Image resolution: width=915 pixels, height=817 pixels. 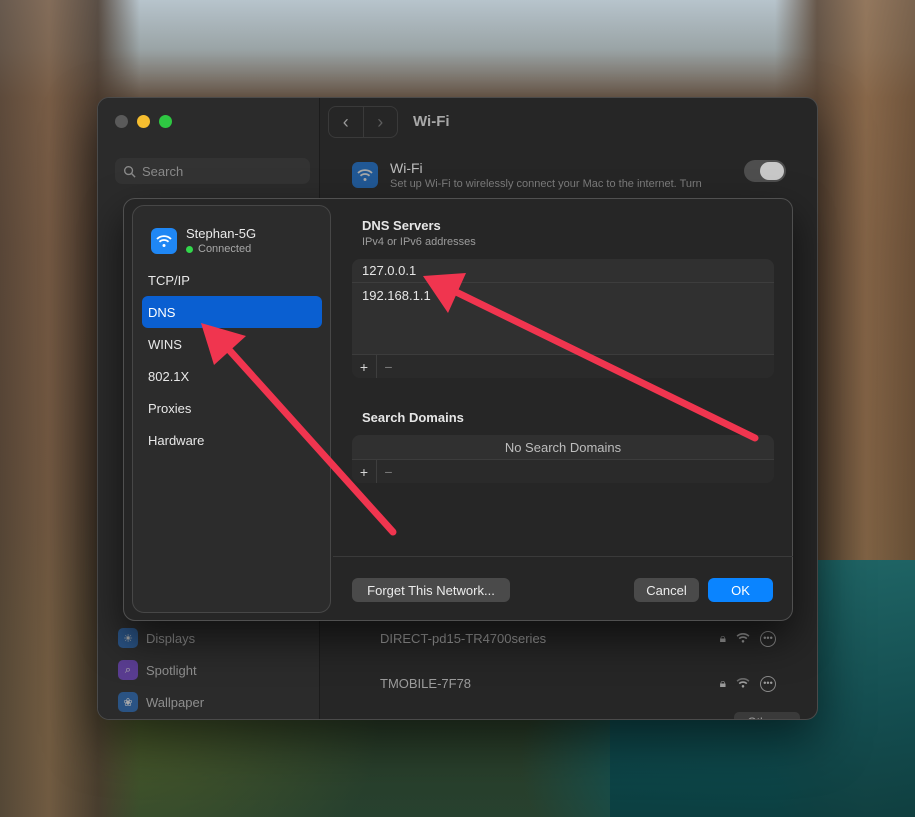 What do you see at coordinates (563, 447) in the screenshot?
I see `empty-search-domains-label: No Search Domains` at bounding box center [563, 447].